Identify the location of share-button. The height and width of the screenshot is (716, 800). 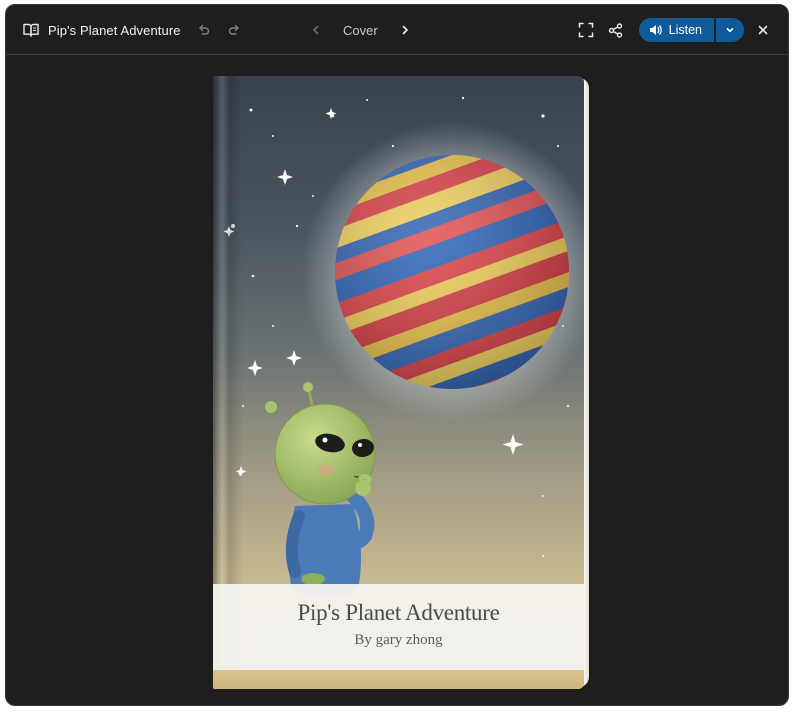
(616, 30).